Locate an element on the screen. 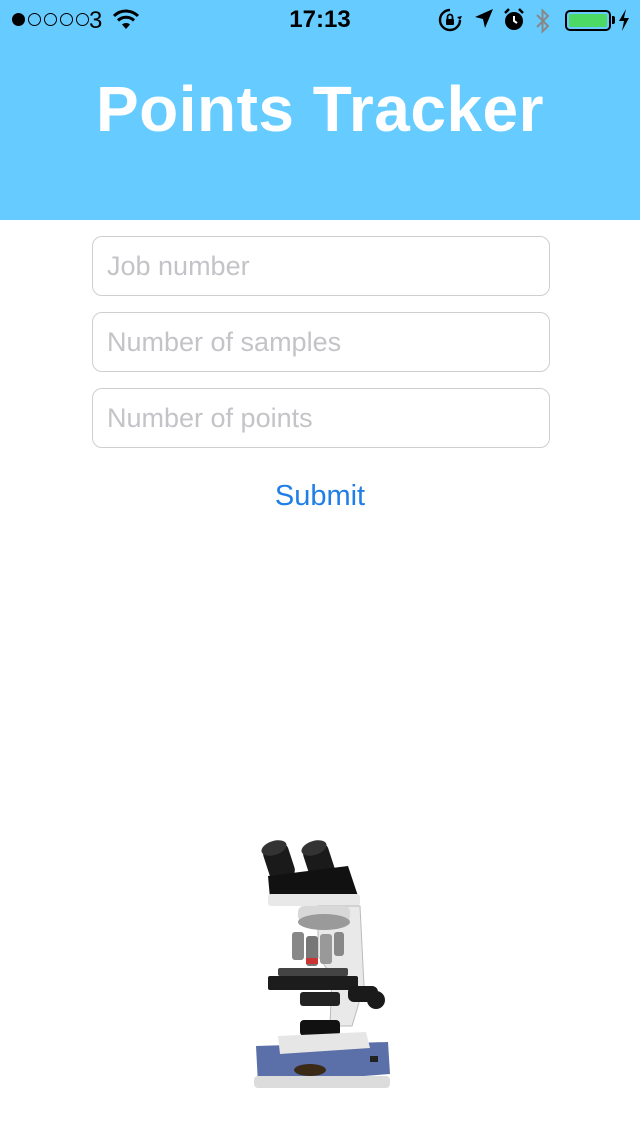 The height and width of the screenshot is (1136, 640). microscope-image is located at coordinates (322, 964).